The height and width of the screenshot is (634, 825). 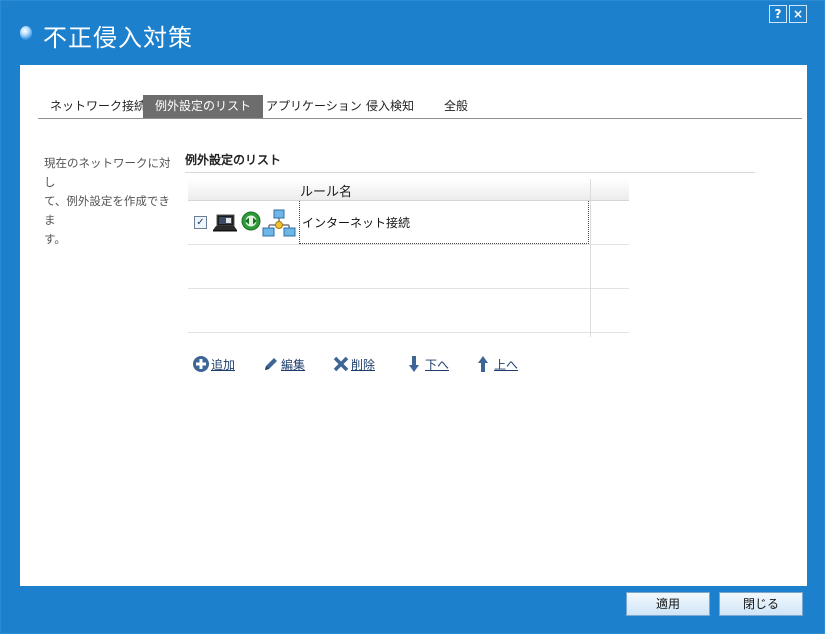 I want to click on edit-label: 編集, so click(x=293, y=365).